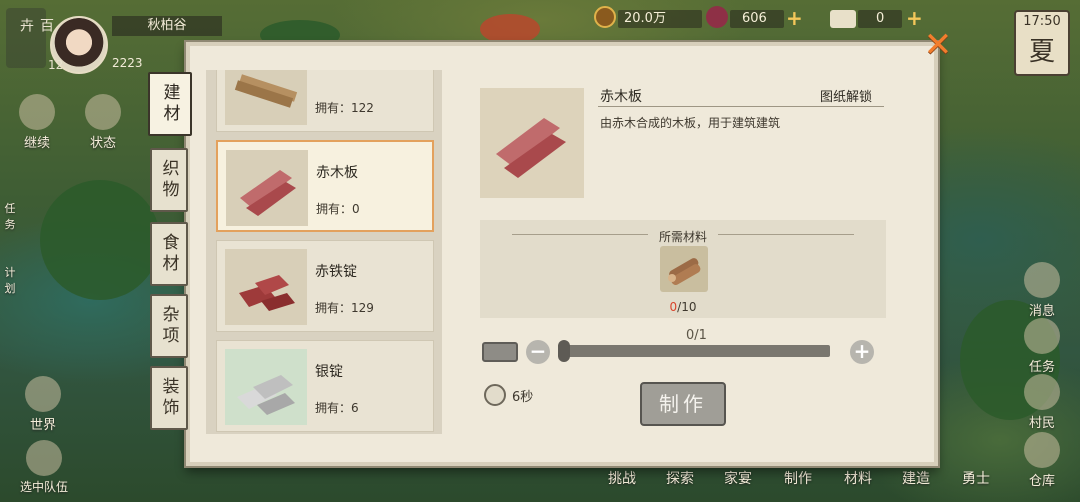 The width and height of the screenshot is (1080, 502). I want to click on player-name: 秋柏谷, so click(167, 26).